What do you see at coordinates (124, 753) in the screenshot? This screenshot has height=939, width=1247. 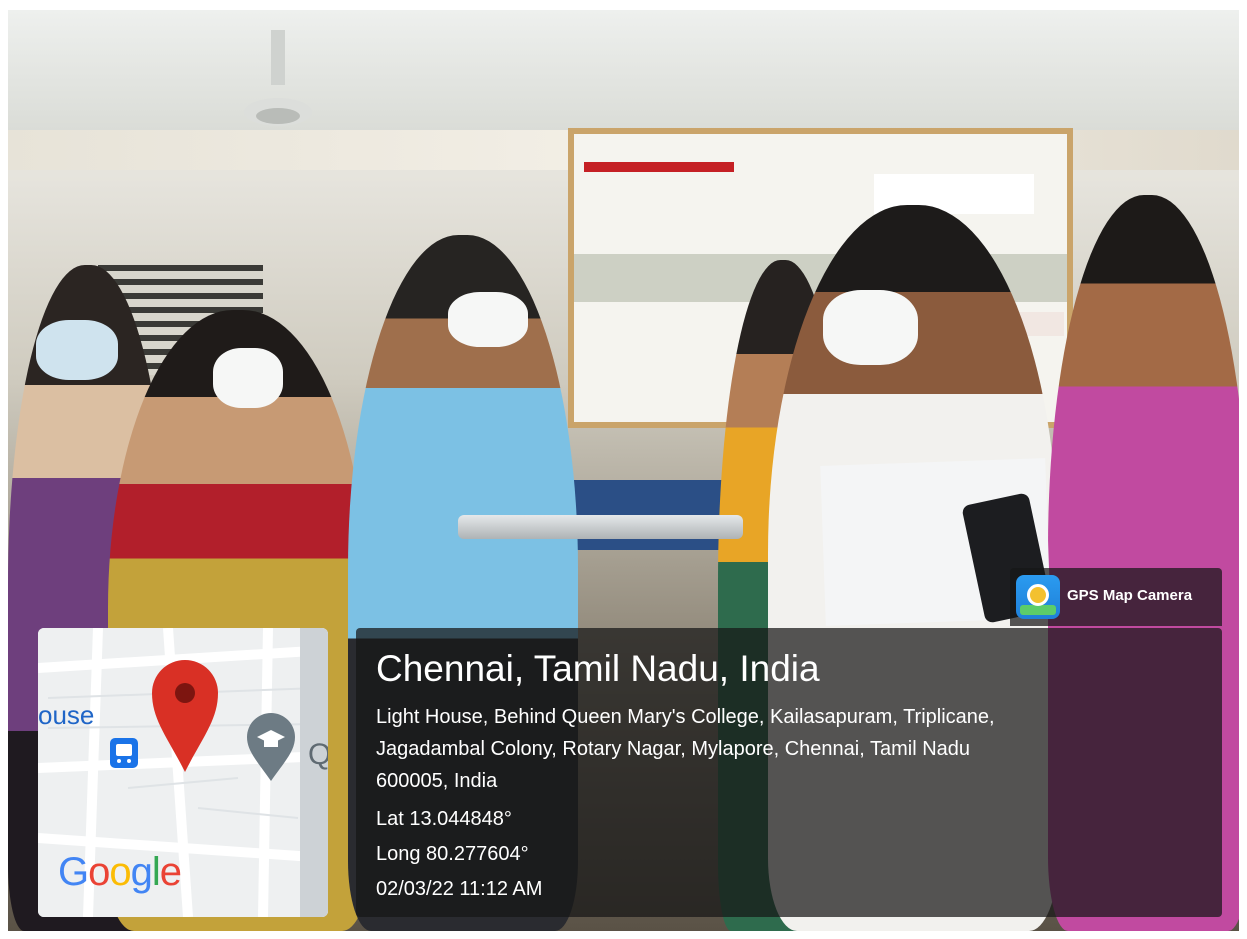 I see `bus-stop-icon` at bounding box center [124, 753].